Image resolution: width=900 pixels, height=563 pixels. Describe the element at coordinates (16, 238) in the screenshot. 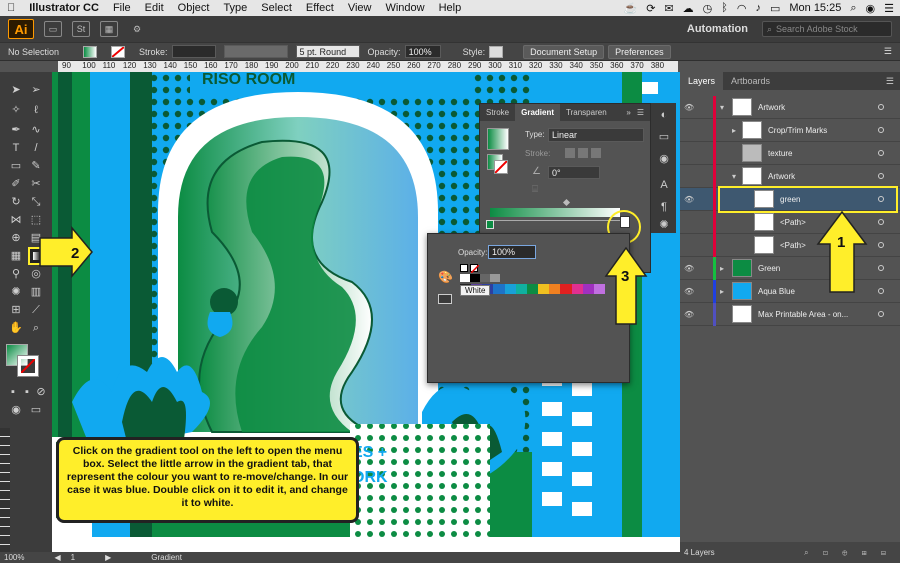

I see `shape-builder-tool-icon: ⊕` at that location.